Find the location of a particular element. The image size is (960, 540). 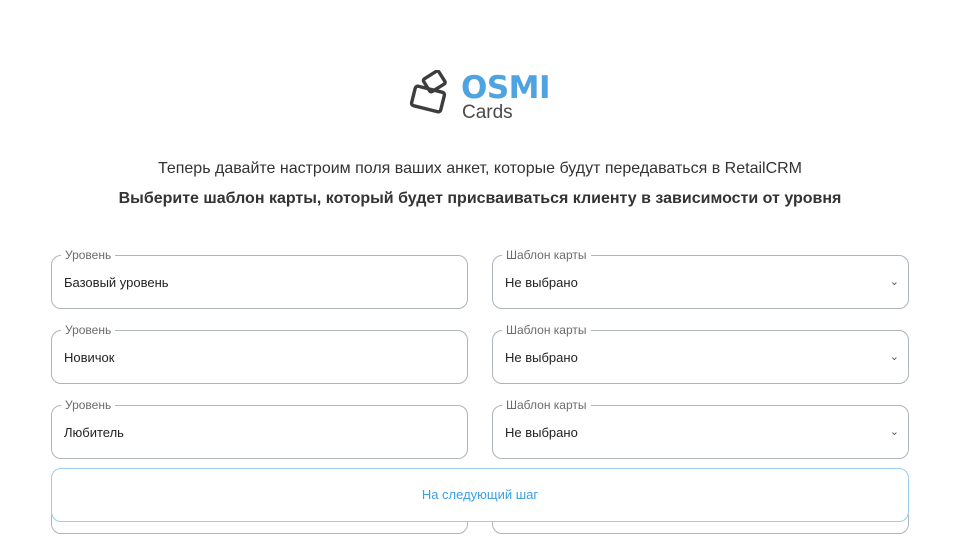

osmi-logo: OSMI Cards is located at coordinates (483, 98).